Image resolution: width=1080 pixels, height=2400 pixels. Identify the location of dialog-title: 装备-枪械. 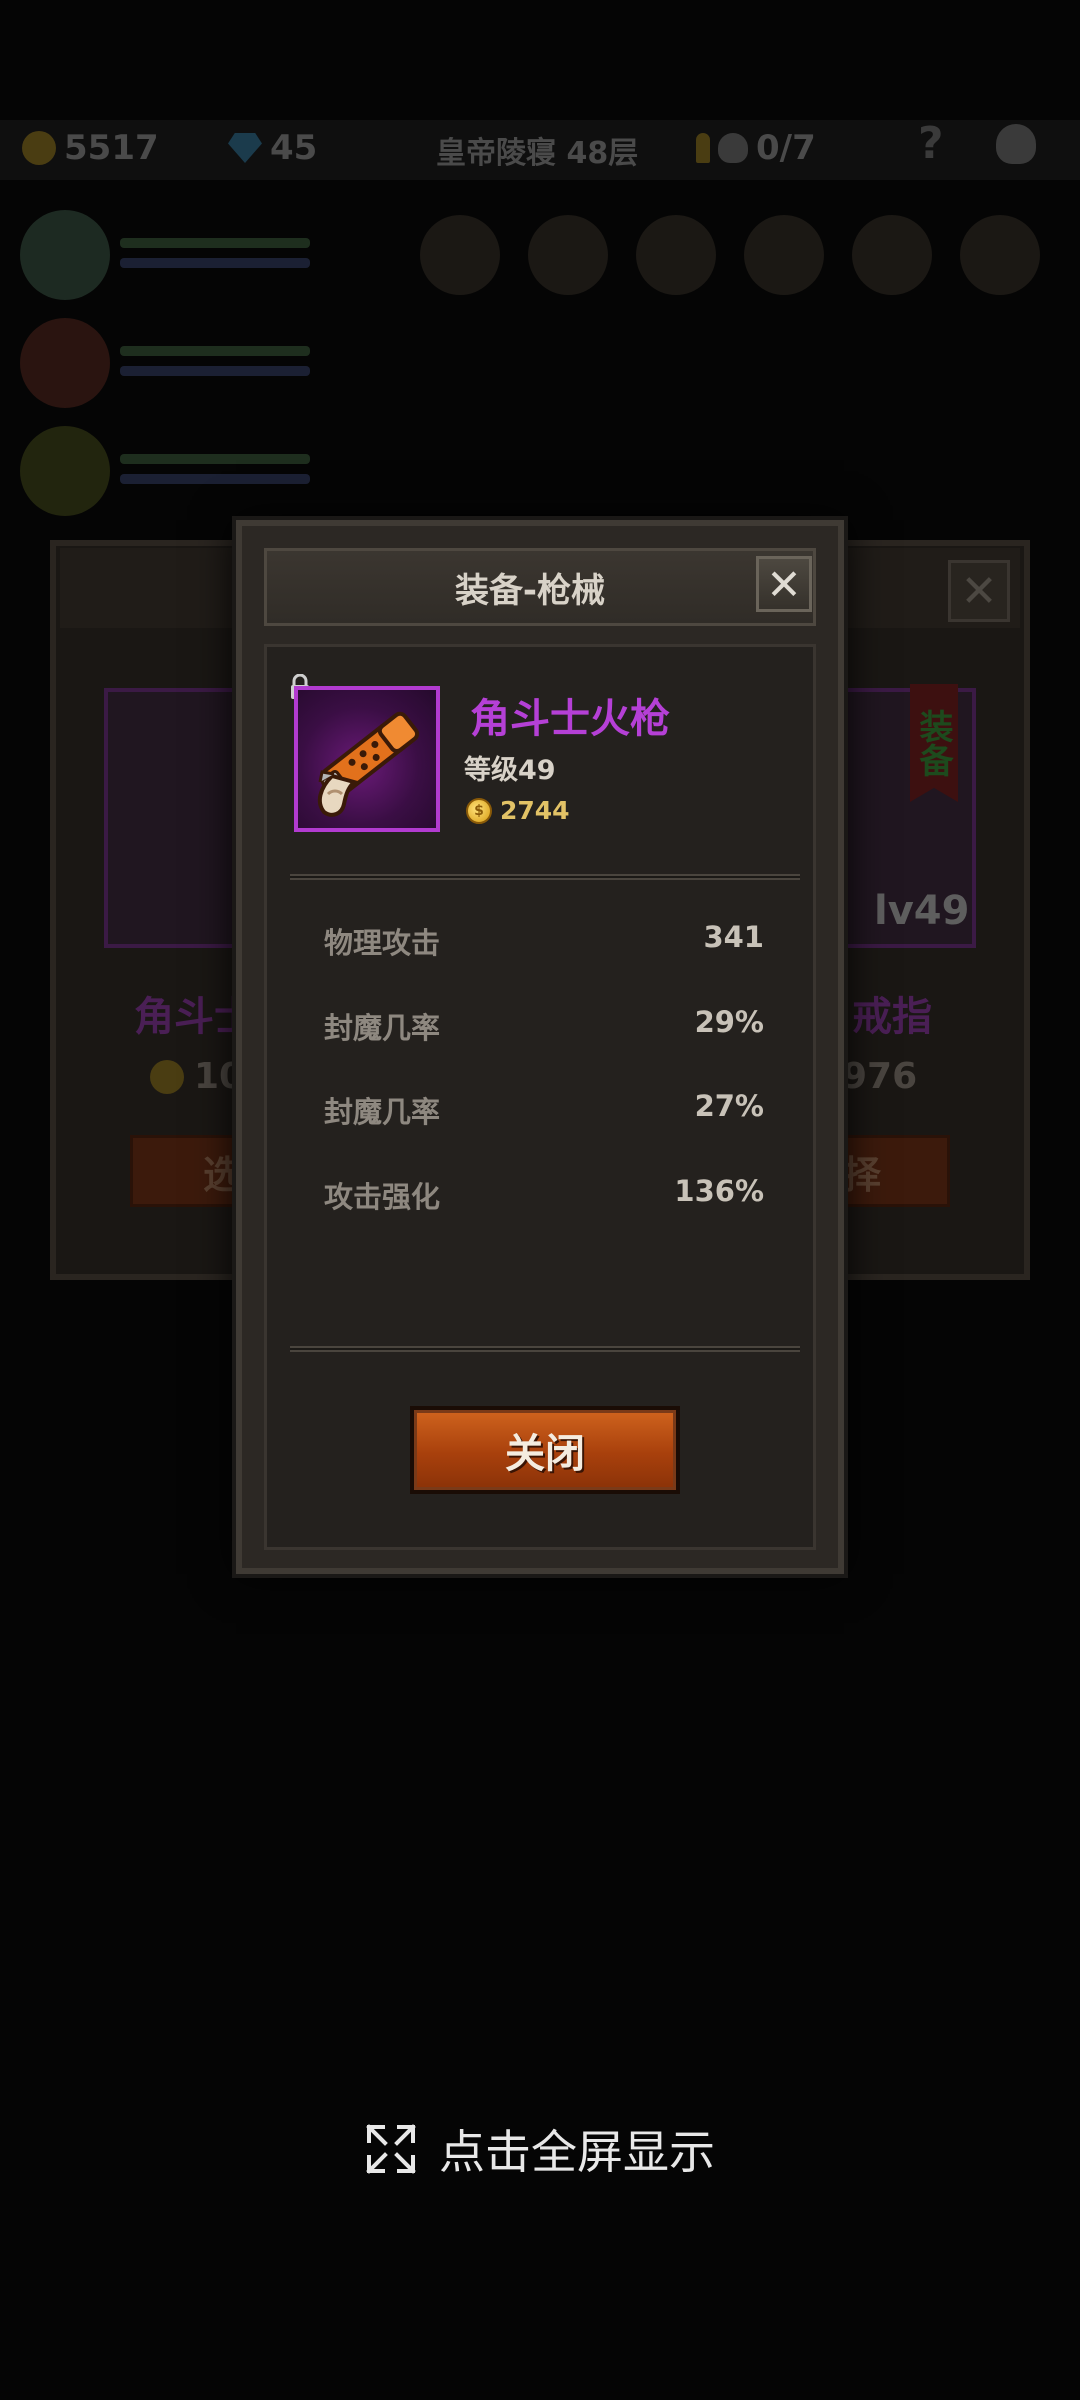
(530, 590).